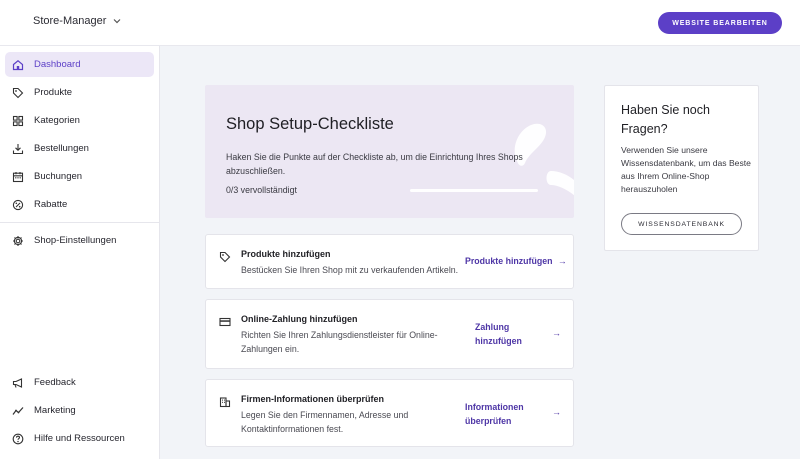 The image size is (800, 459). Describe the element at coordinates (79, 204) in the screenshot. I see `sidebar-item-rabatte: Rabatte` at that location.